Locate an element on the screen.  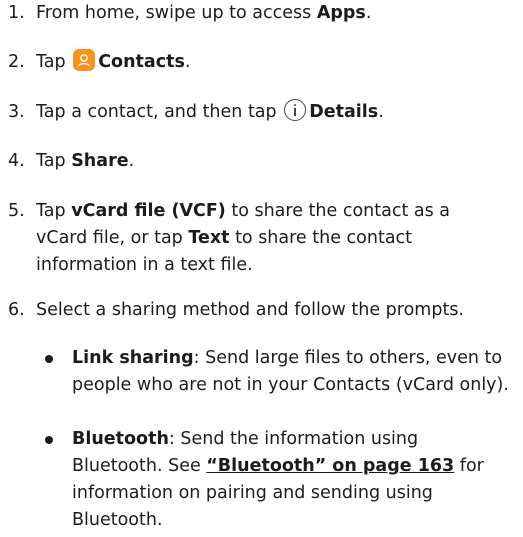
info-icon is located at coordinates (295, 110).